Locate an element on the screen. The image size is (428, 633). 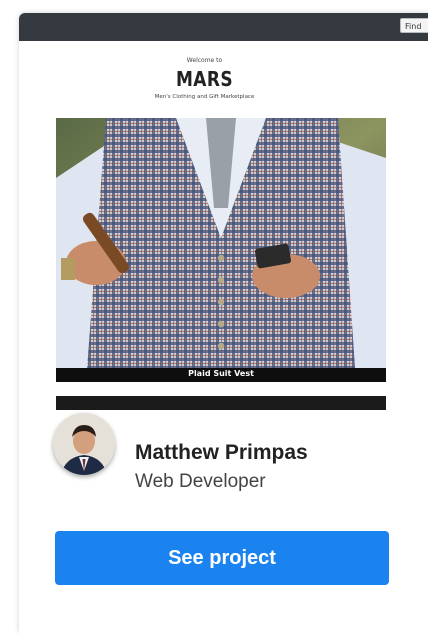
product-caption-band: Plaid Suit Vest is located at coordinates (221, 375).